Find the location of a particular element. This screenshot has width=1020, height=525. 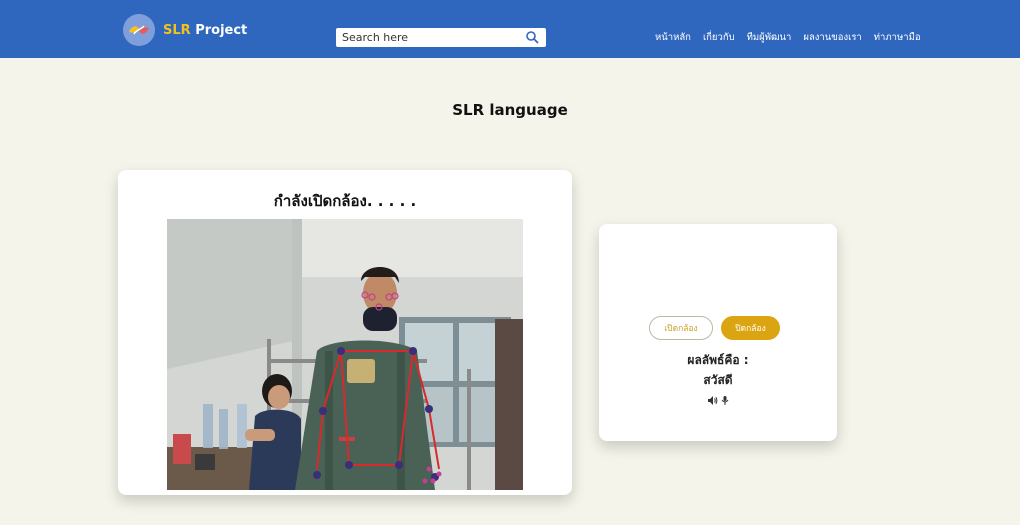

search-button is located at coordinates (532, 37).